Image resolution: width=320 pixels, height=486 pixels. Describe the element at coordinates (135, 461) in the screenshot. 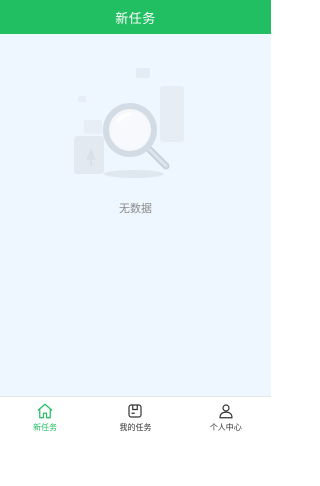

I see `bottom-blank-area` at that location.